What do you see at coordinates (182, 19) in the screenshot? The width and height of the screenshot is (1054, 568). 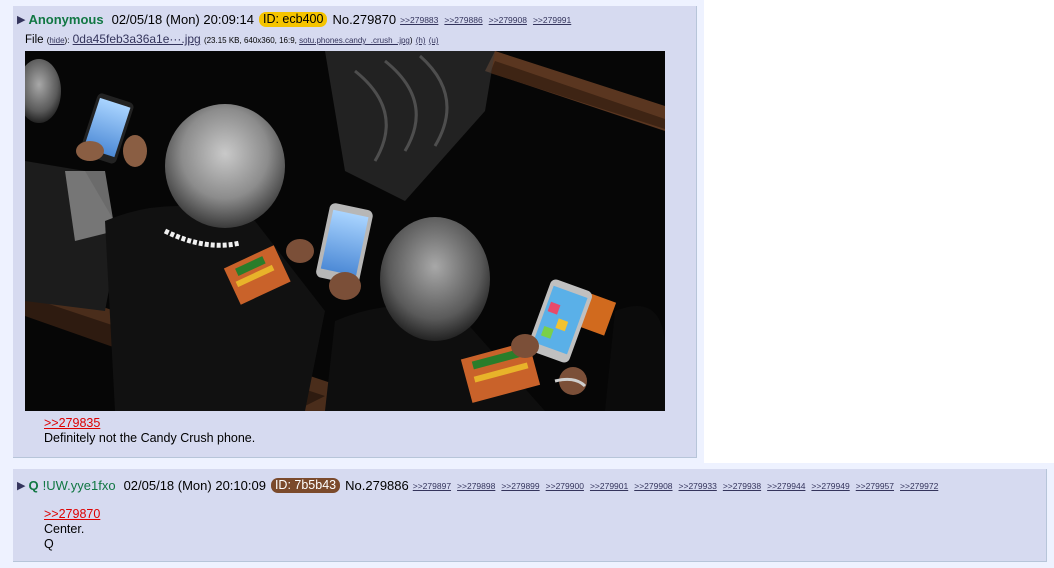 I see `post-date: 02/05/18 (Mon) 20:09:14` at bounding box center [182, 19].